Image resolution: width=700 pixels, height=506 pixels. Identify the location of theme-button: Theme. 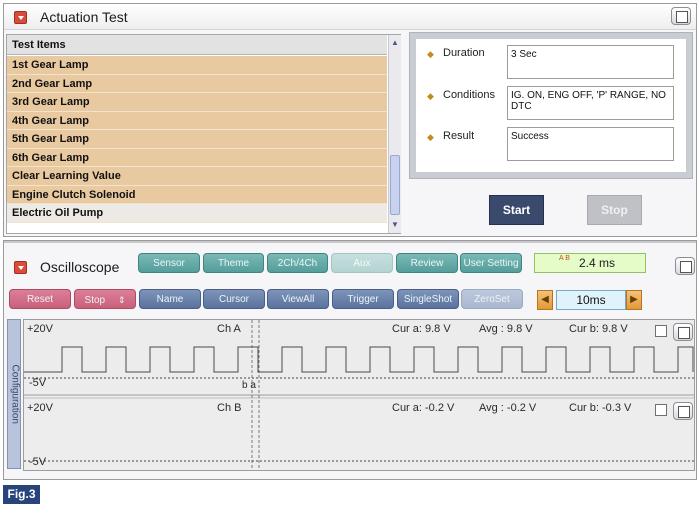
(233, 263).